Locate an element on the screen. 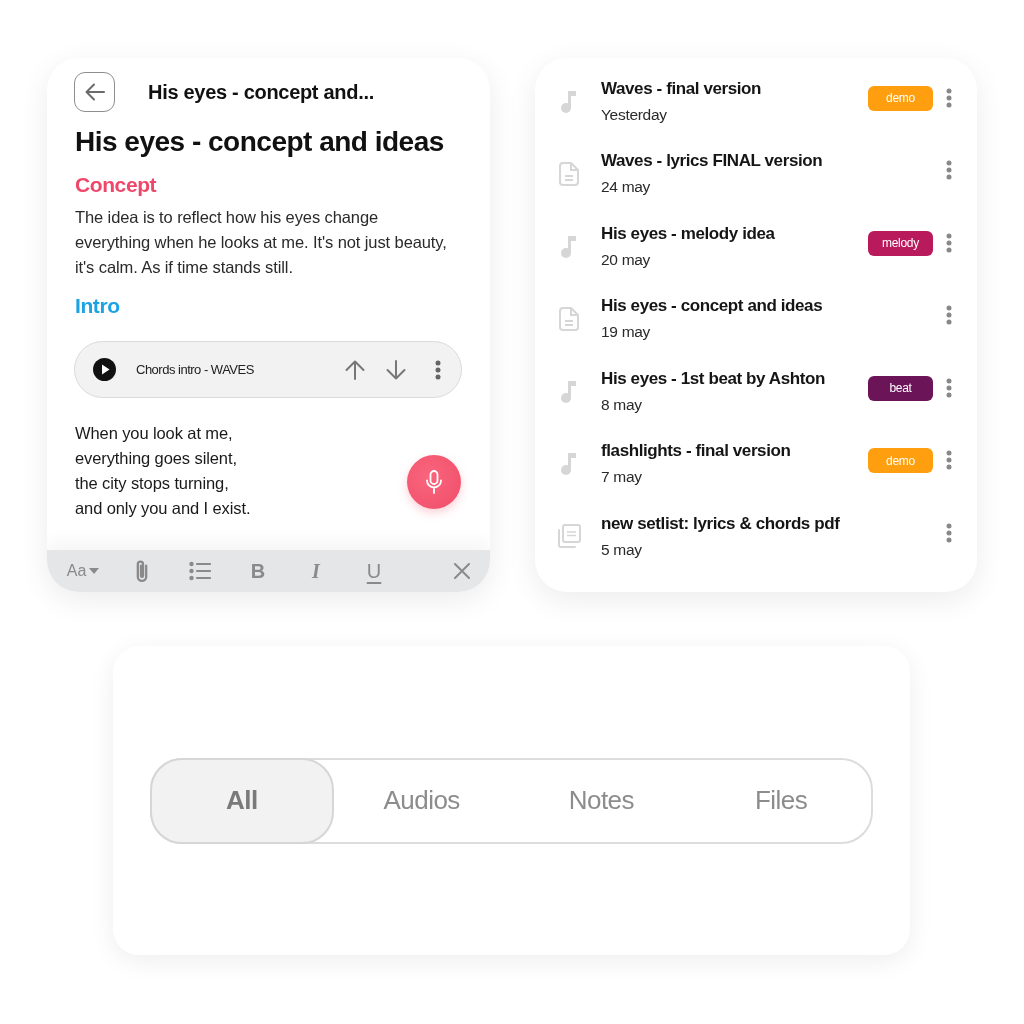  file-date: 5 may is located at coordinates (621, 549).